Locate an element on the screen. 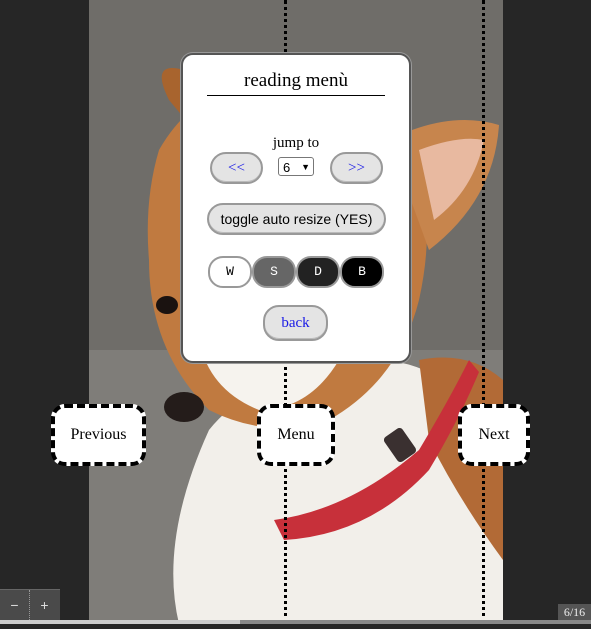  page-select-value: 6 is located at coordinates (287, 167).